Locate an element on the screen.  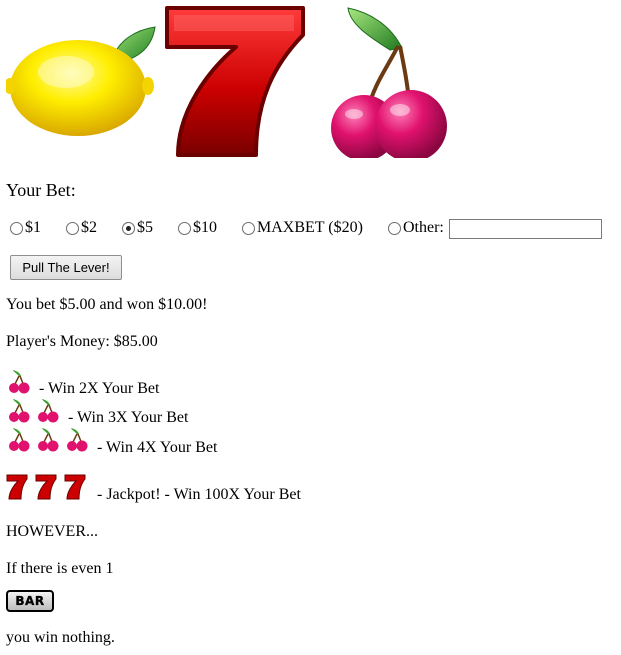
lemon-icon is located at coordinates (80, 81).